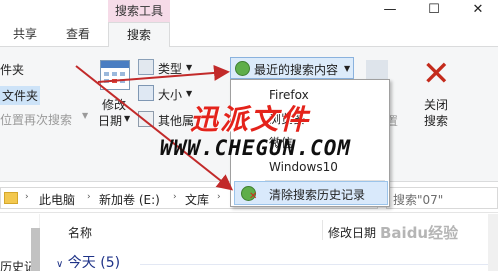  What do you see at coordinates (436, 120) in the screenshot?
I see `close-search-line2: 搜索` at bounding box center [436, 120].